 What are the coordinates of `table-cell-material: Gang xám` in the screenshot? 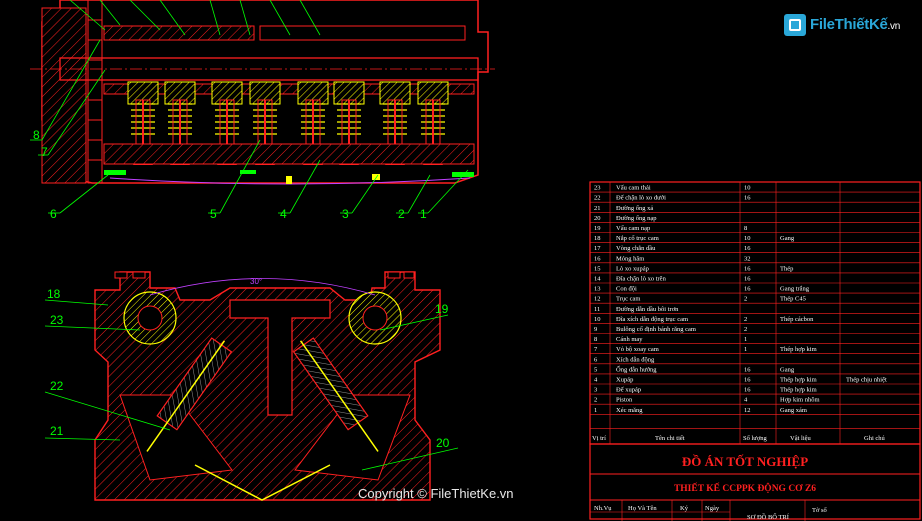 It's located at (793, 410).